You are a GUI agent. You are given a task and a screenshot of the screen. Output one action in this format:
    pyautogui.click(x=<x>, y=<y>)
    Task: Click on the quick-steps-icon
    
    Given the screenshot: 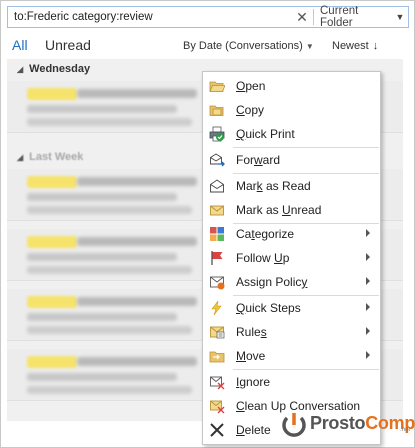 What is the action you would take?
    pyautogui.click(x=216, y=308)
    